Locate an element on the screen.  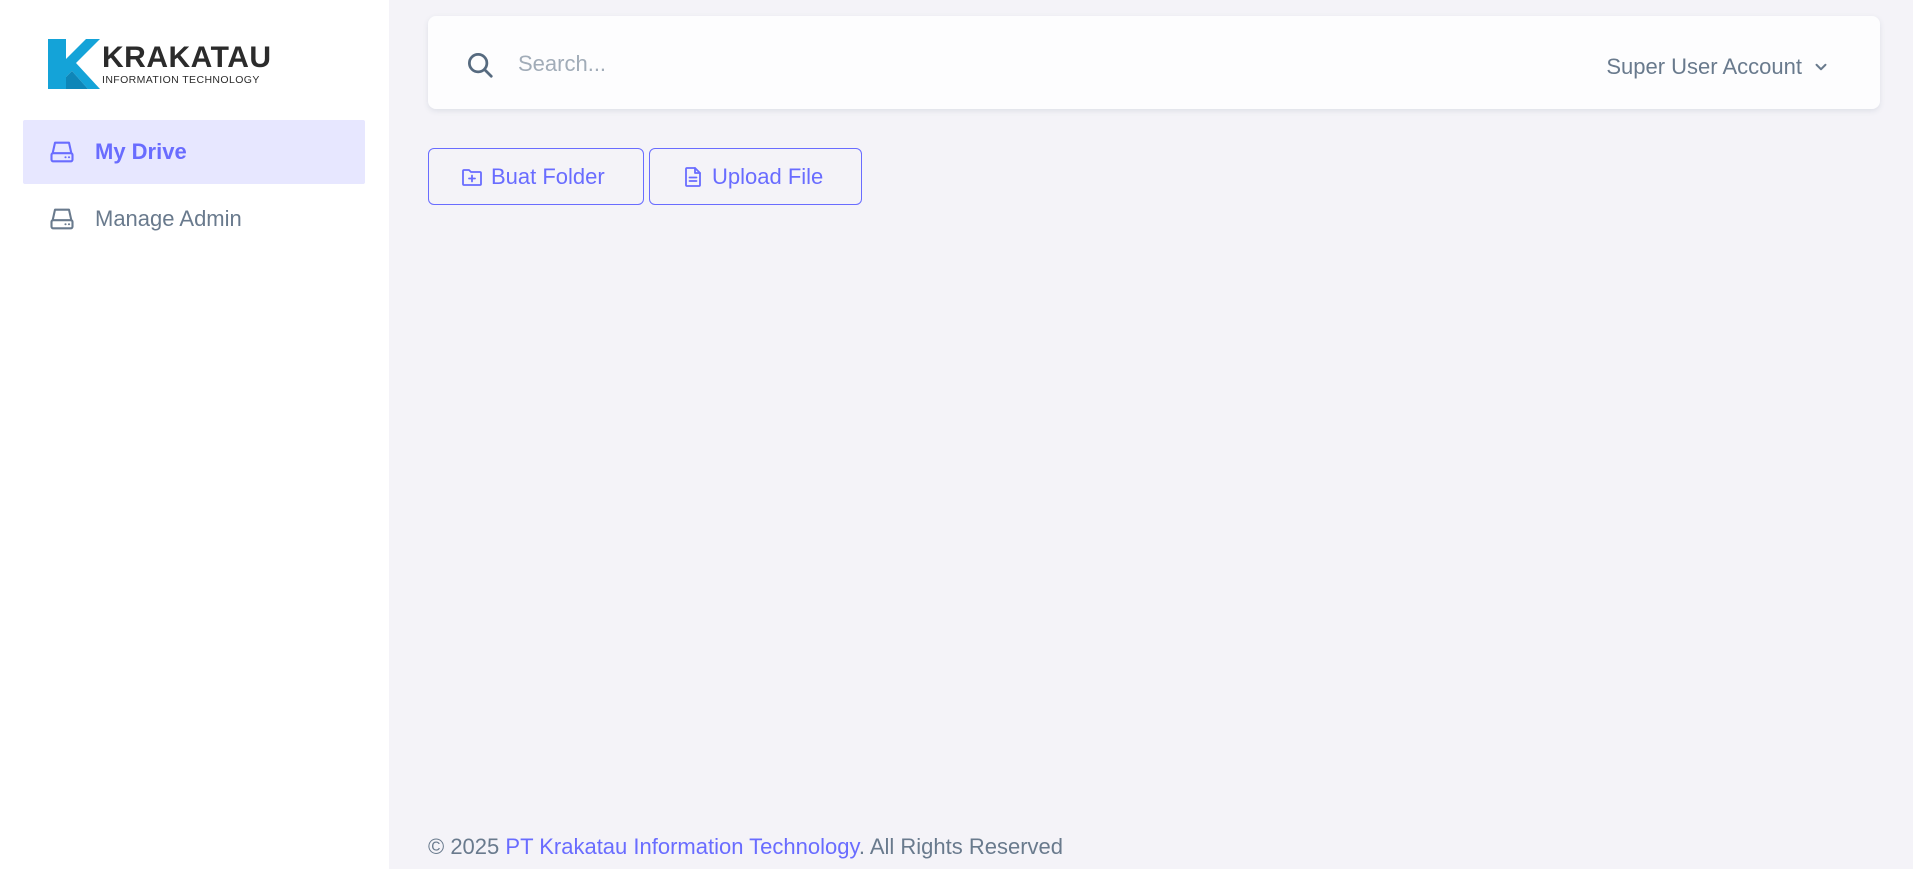
top-navbar: Super User Account is located at coordinates (1154, 62).